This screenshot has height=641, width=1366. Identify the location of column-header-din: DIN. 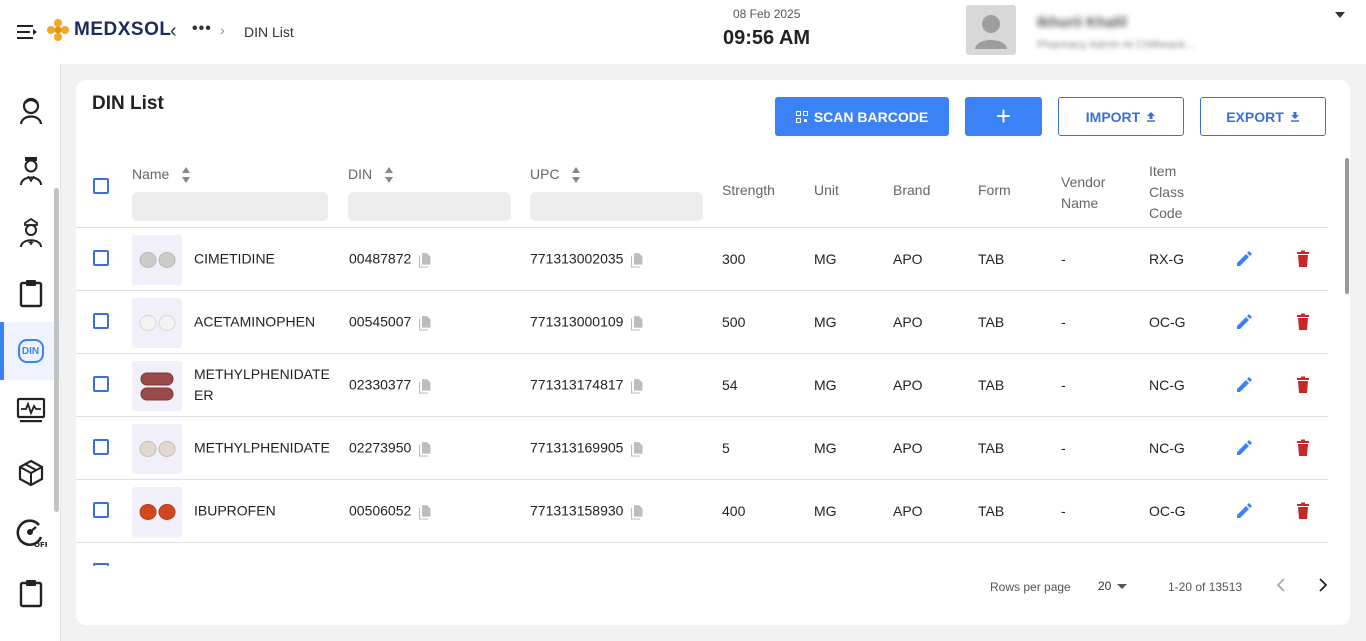
(371, 175).